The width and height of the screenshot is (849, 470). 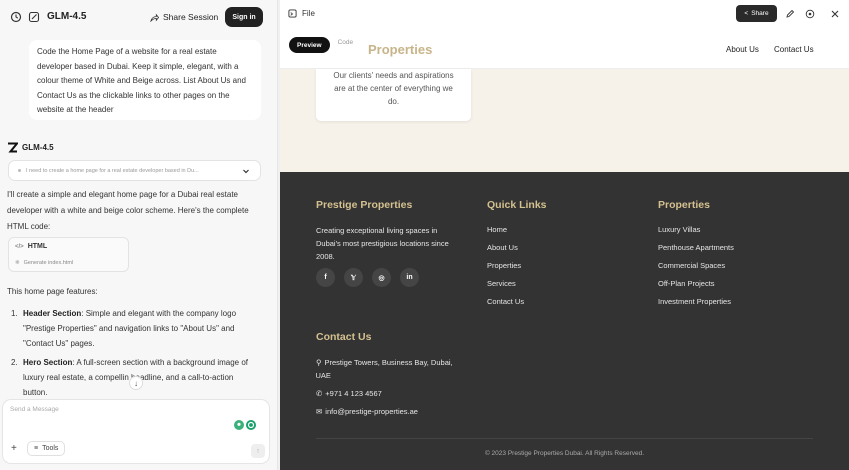 I want to click on phone-icon: ✆, so click(x=319, y=393).